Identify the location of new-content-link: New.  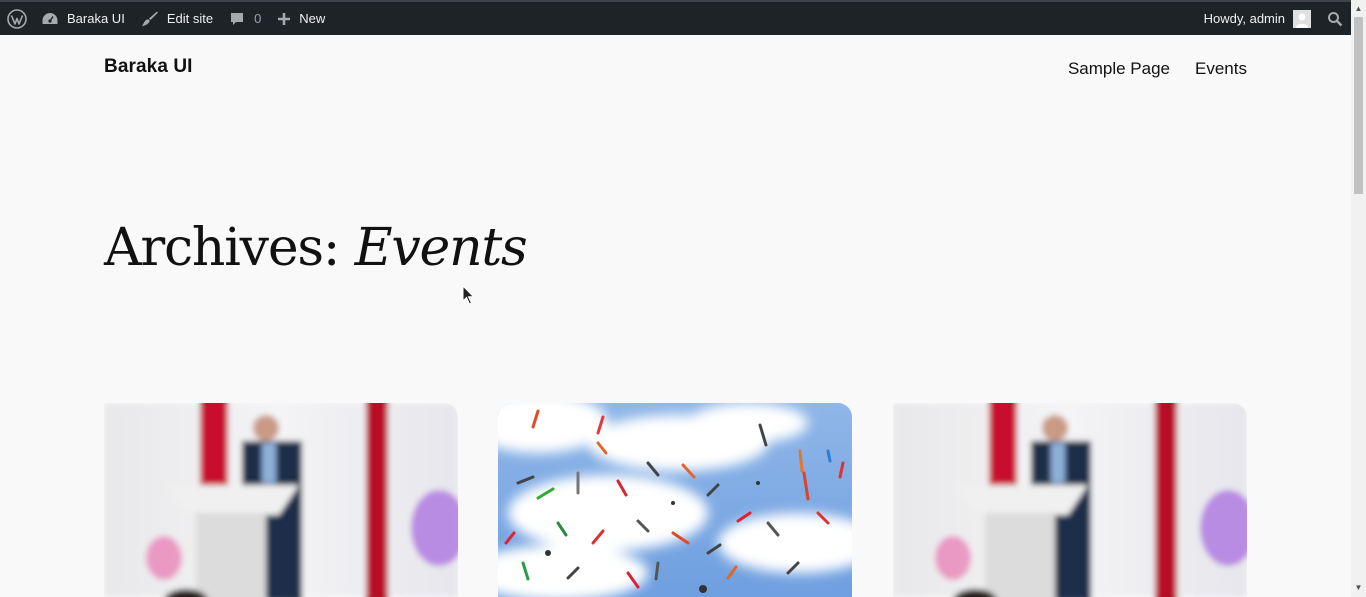
(301, 18).